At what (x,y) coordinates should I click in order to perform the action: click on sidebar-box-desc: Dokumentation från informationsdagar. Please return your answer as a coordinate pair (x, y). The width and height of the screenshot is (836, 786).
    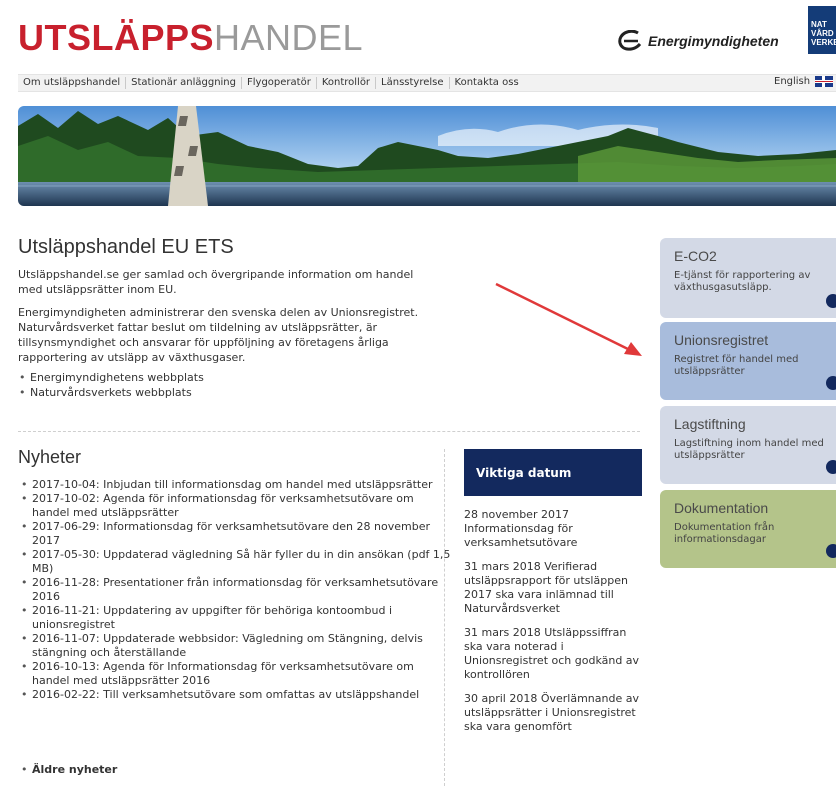
    Looking at the image, I should click on (724, 533).